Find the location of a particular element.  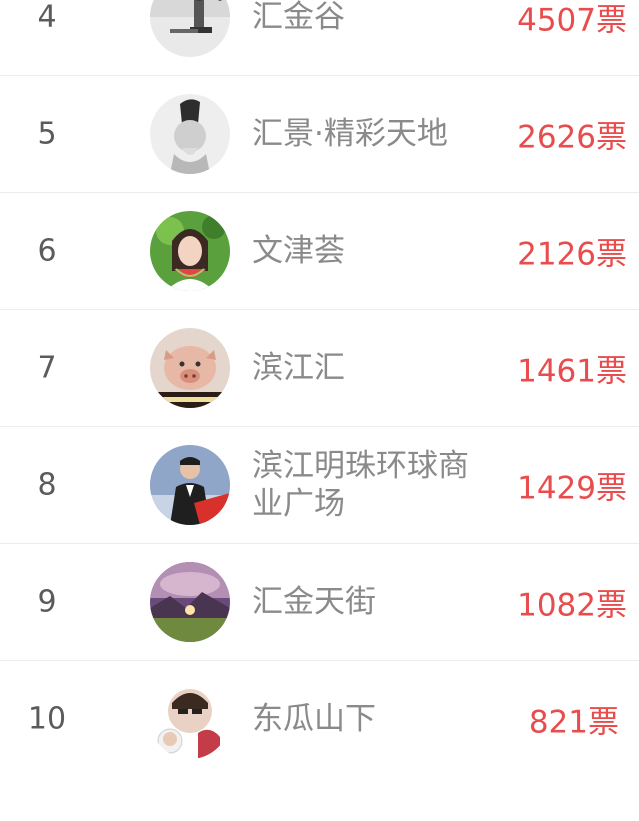

vote-count: 4507票 is located at coordinates (572, 20).